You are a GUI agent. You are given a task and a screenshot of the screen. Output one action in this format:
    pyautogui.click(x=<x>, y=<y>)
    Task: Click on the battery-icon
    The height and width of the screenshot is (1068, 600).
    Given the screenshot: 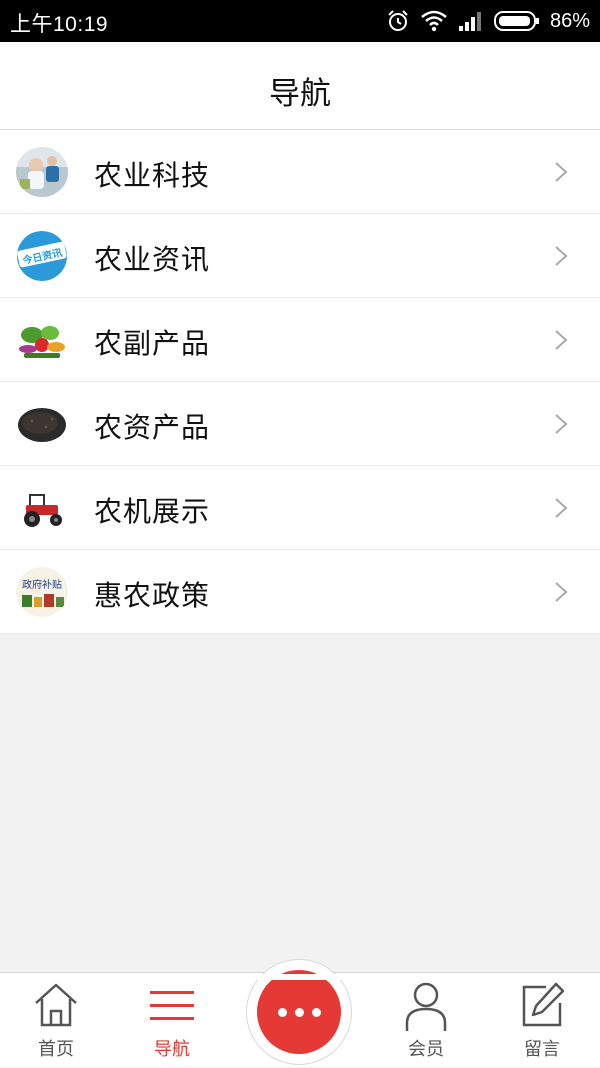 What is the action you would take?
    pyautogui.click(x=516, y=21)
    